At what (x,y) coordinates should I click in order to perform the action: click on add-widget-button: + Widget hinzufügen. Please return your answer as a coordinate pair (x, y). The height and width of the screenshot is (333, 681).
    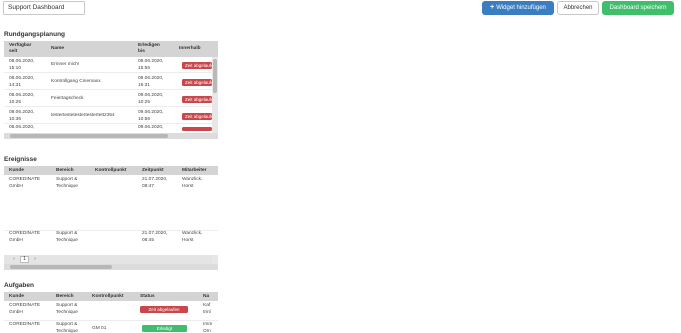
    Looking at the image, I should click on (518, 8).